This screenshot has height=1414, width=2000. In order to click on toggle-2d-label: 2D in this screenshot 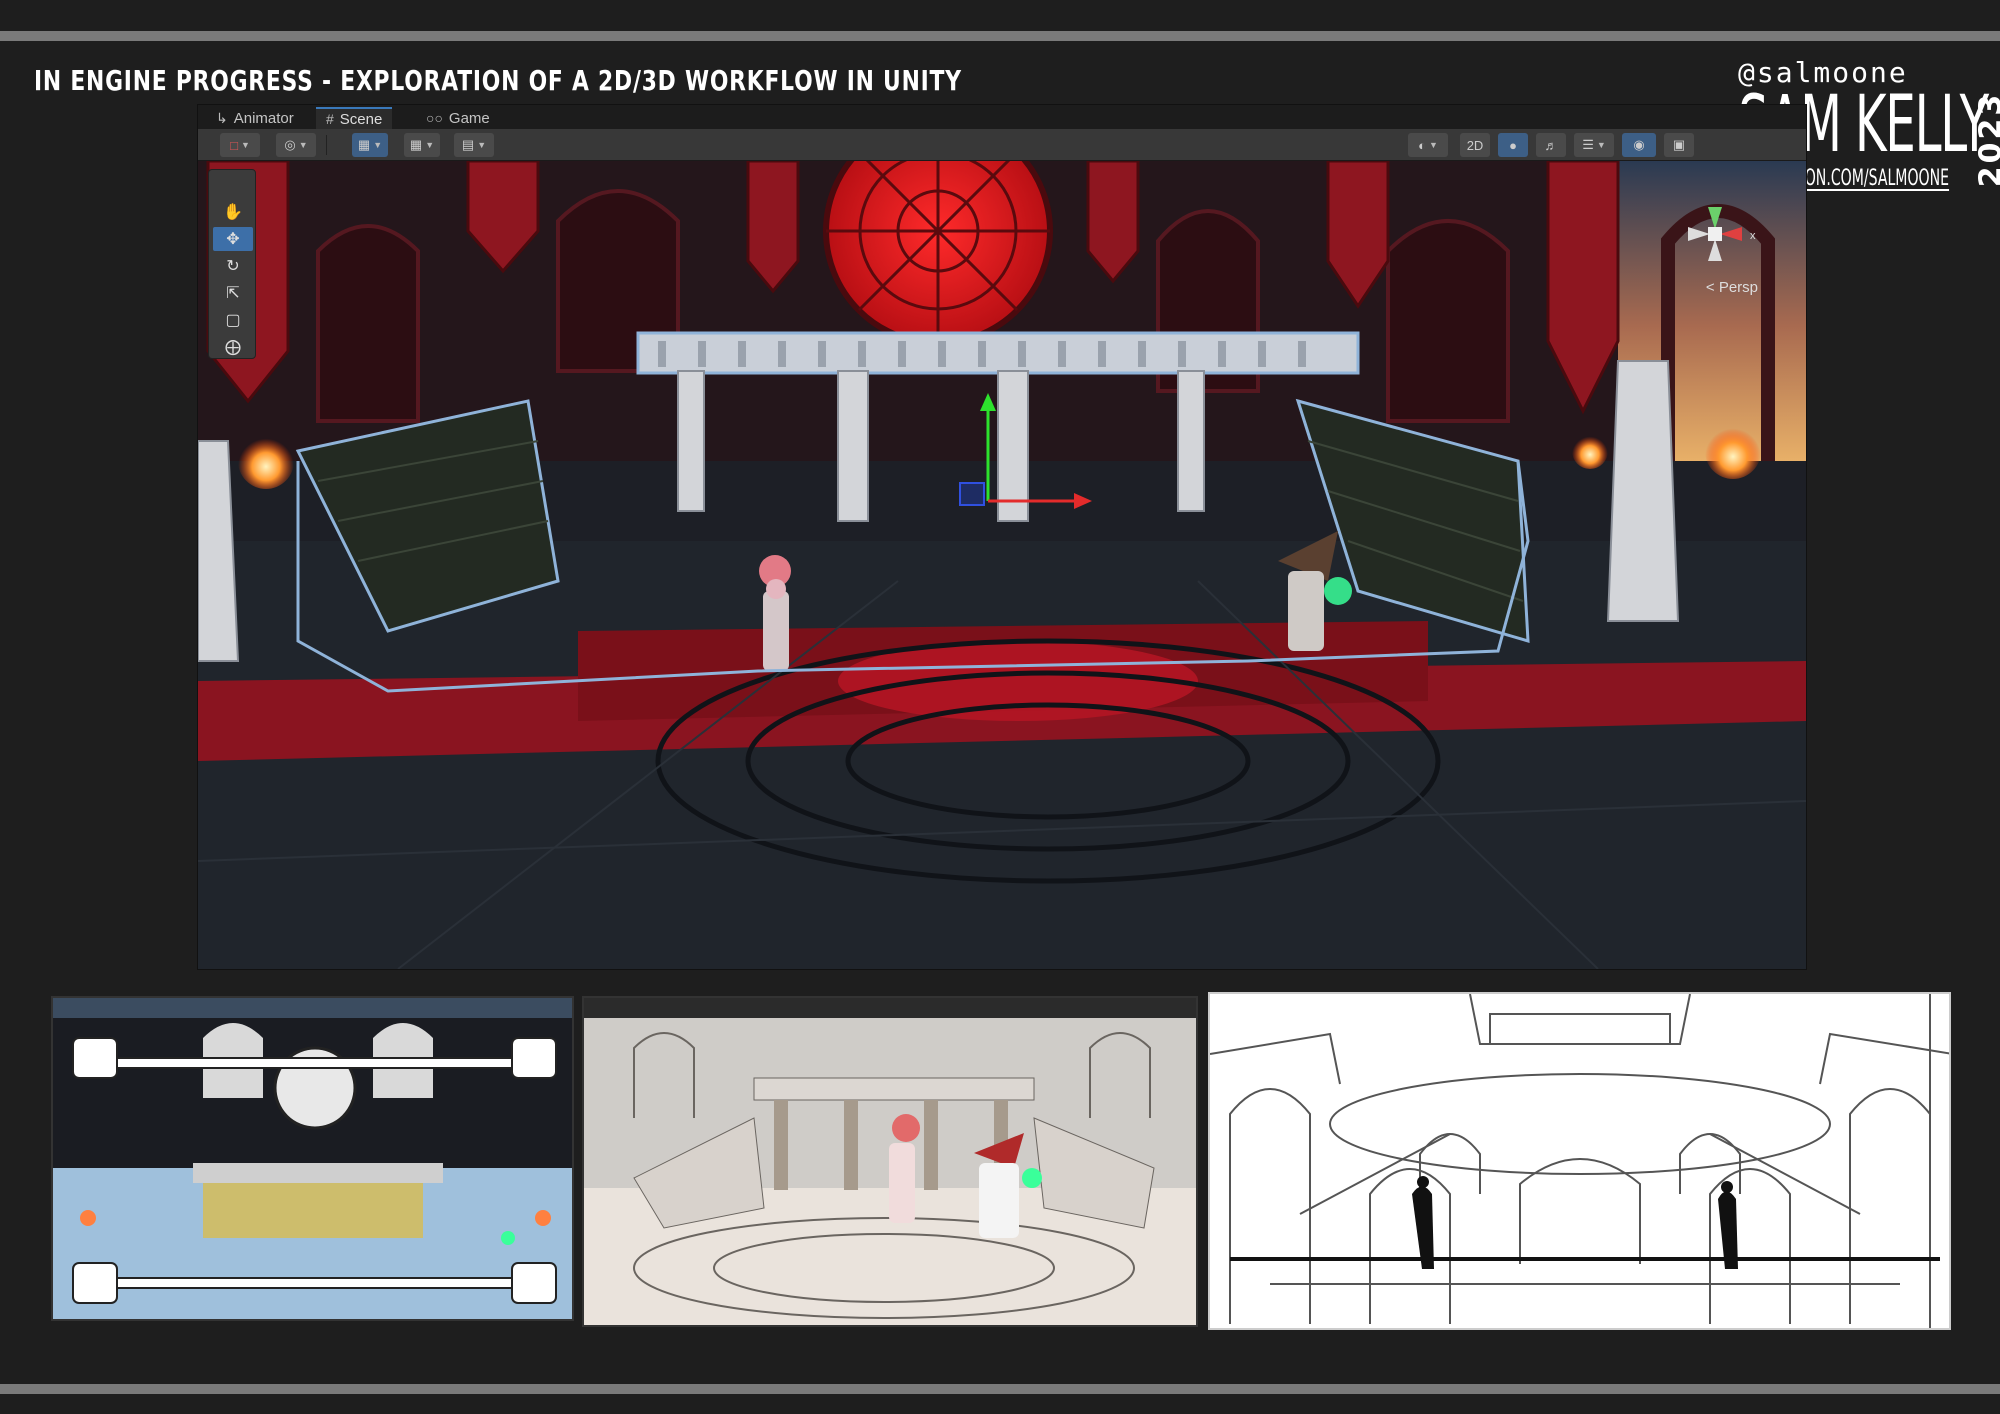, I will do `click(1475, 145)`.